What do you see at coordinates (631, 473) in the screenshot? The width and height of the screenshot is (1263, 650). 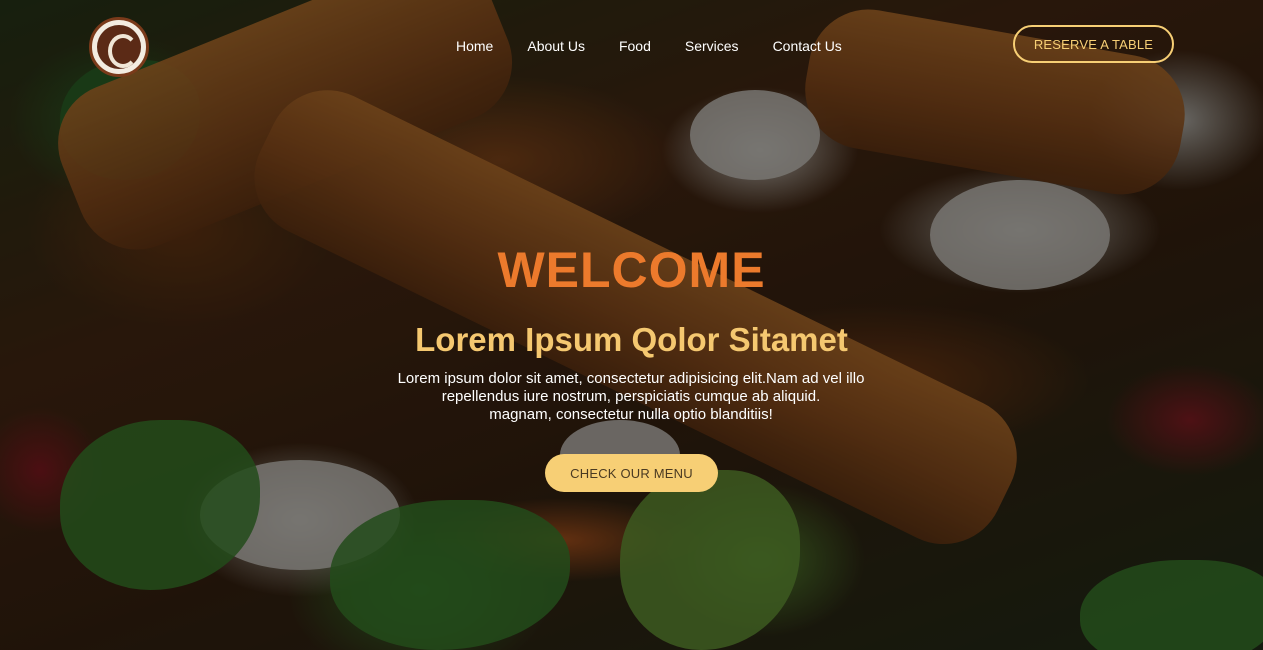 I see `check-menu-button: CHECK OUR MENU` at bounding box center [631, 473].